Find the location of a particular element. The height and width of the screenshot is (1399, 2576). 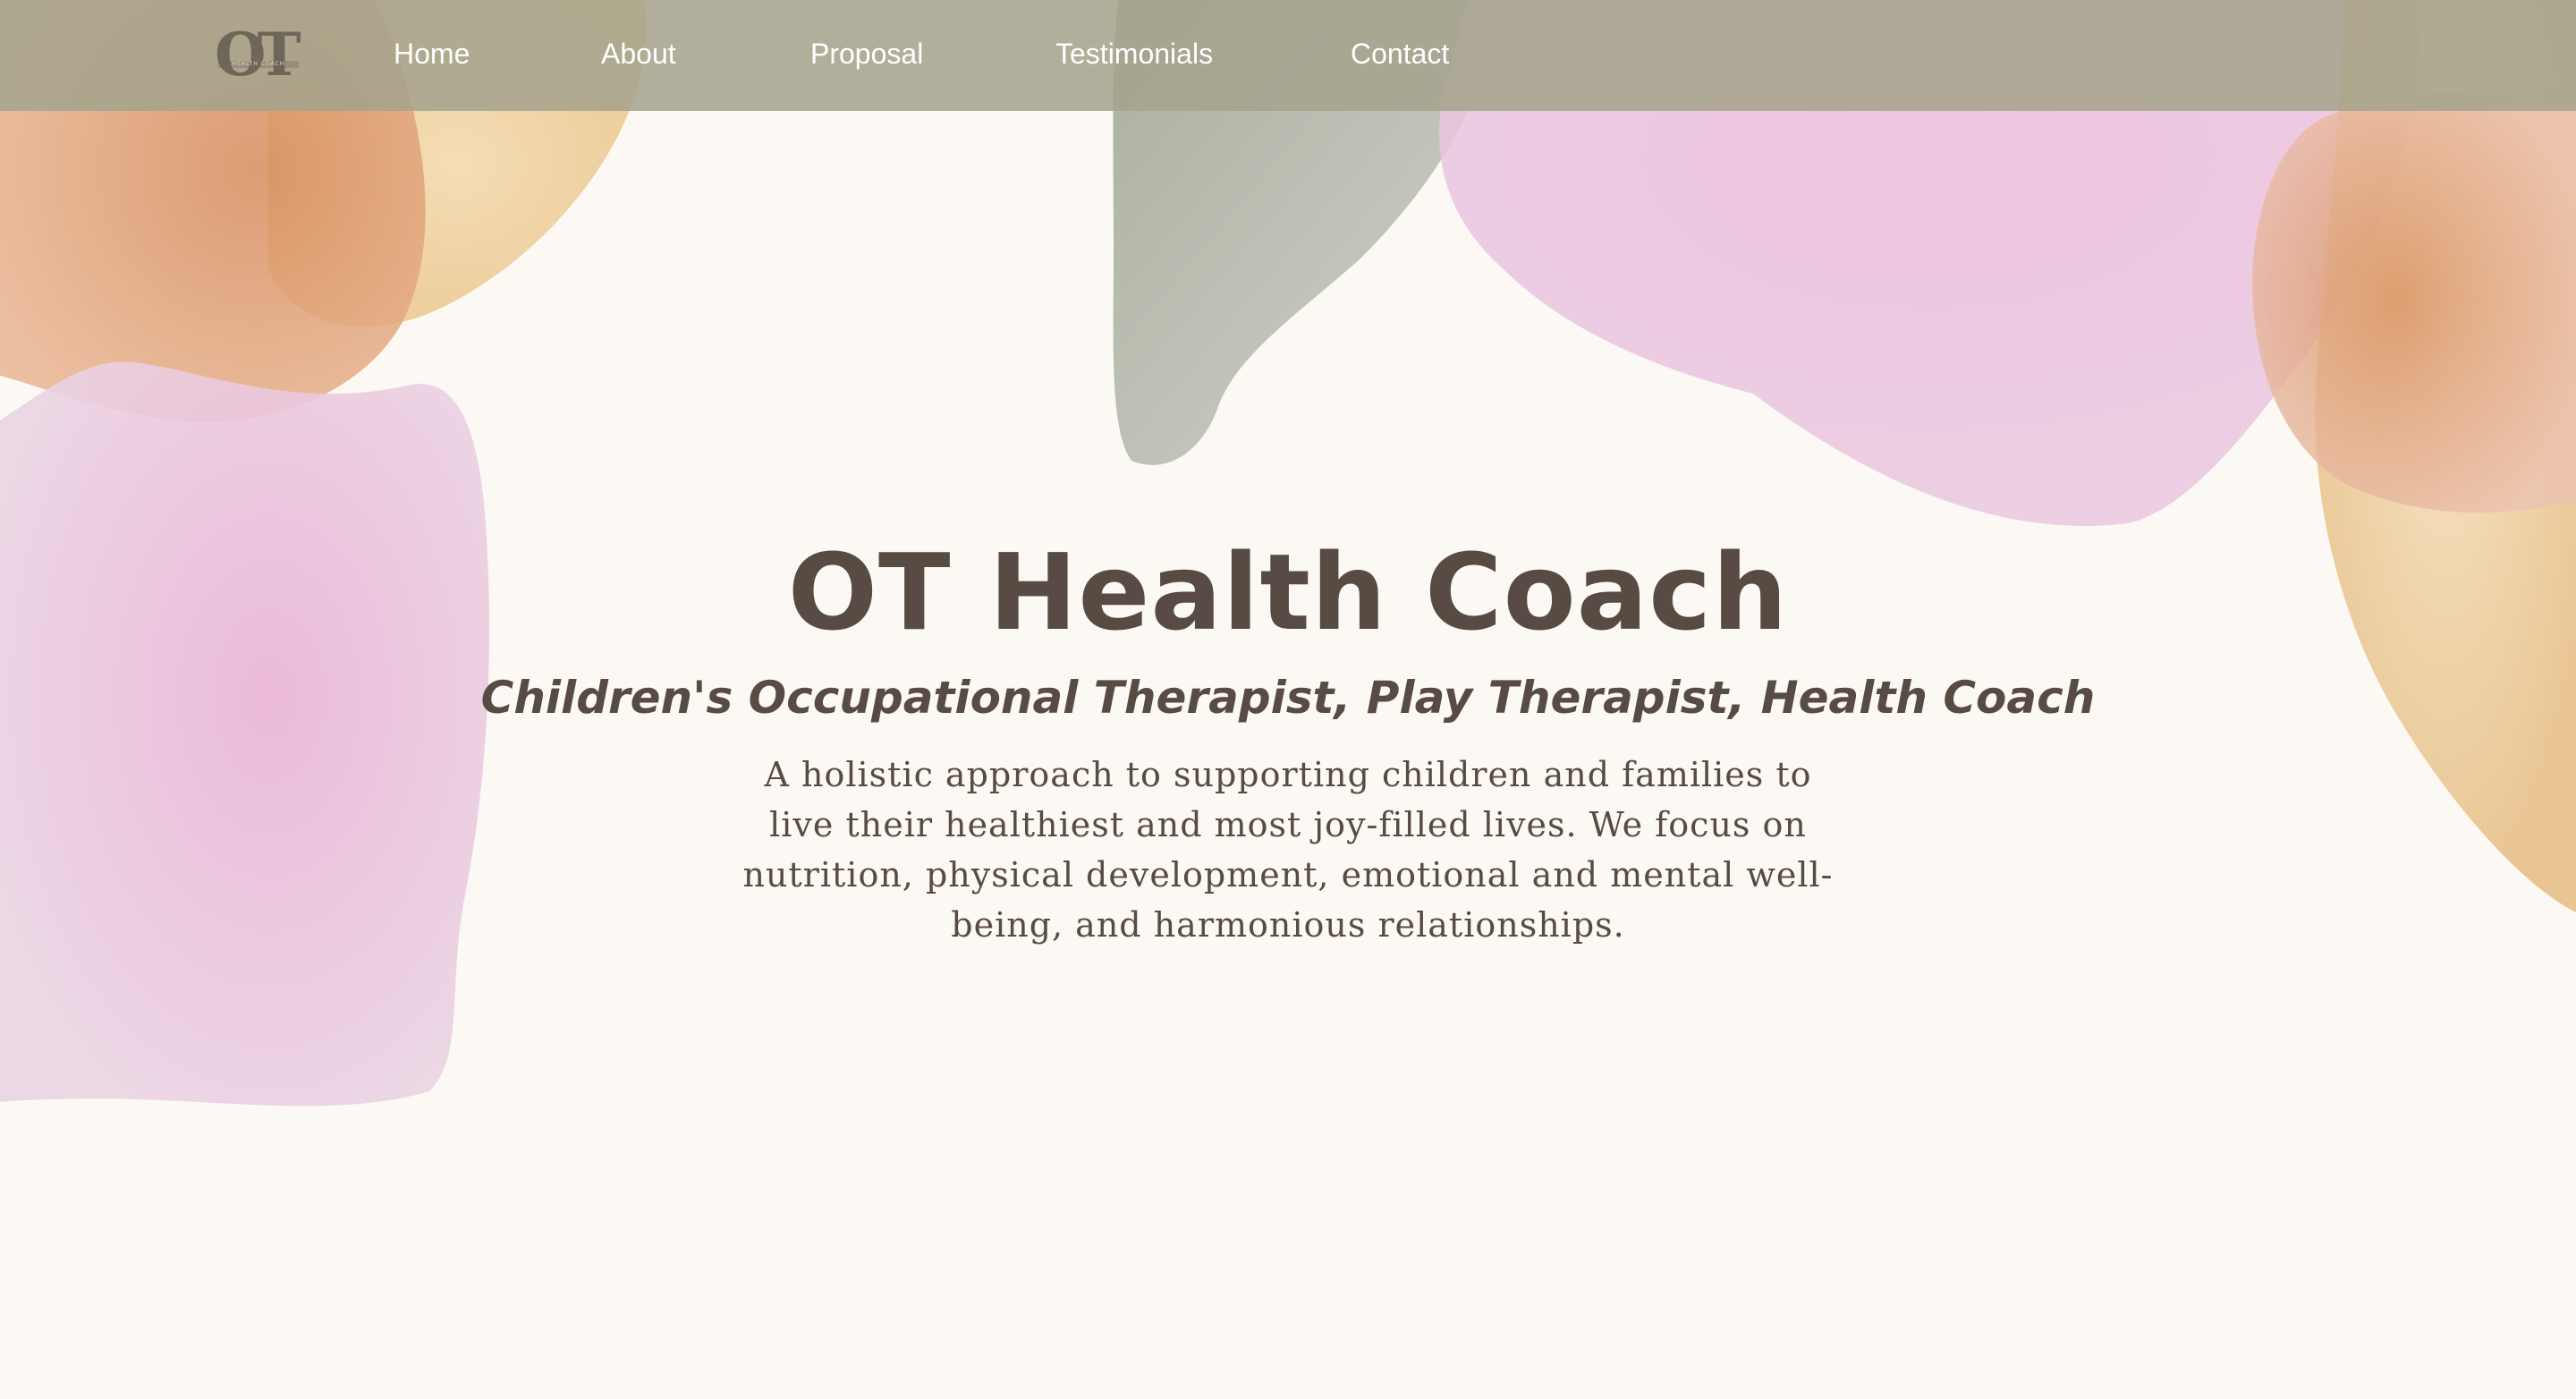

nav-link-contact: Contact is located at coordinates (1400, 53).